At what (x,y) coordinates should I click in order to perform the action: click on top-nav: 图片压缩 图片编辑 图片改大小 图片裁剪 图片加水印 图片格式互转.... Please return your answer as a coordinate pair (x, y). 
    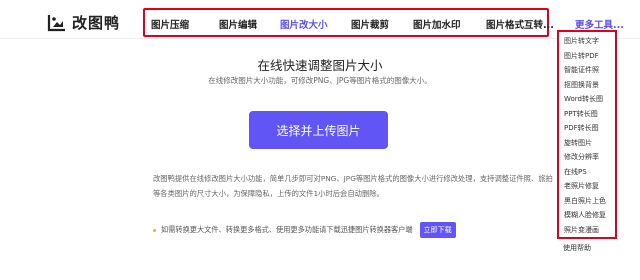
    Looking at the image, I should click on (348, 22).